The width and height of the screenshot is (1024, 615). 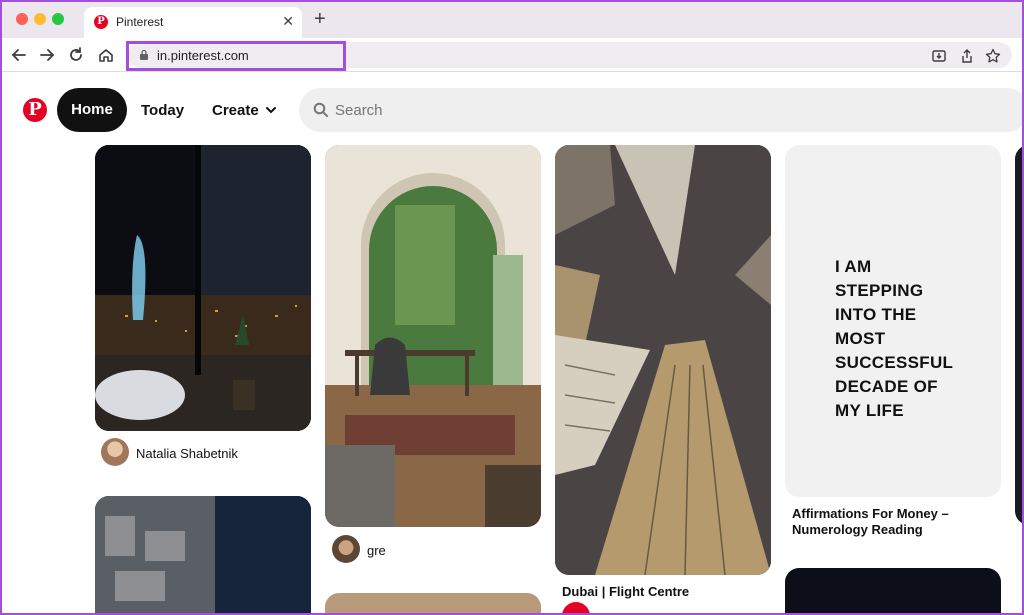 What do you see at coordinates (76, 55) in the screenshot?
I see `reload-icon` at bounding box center [76, 55].